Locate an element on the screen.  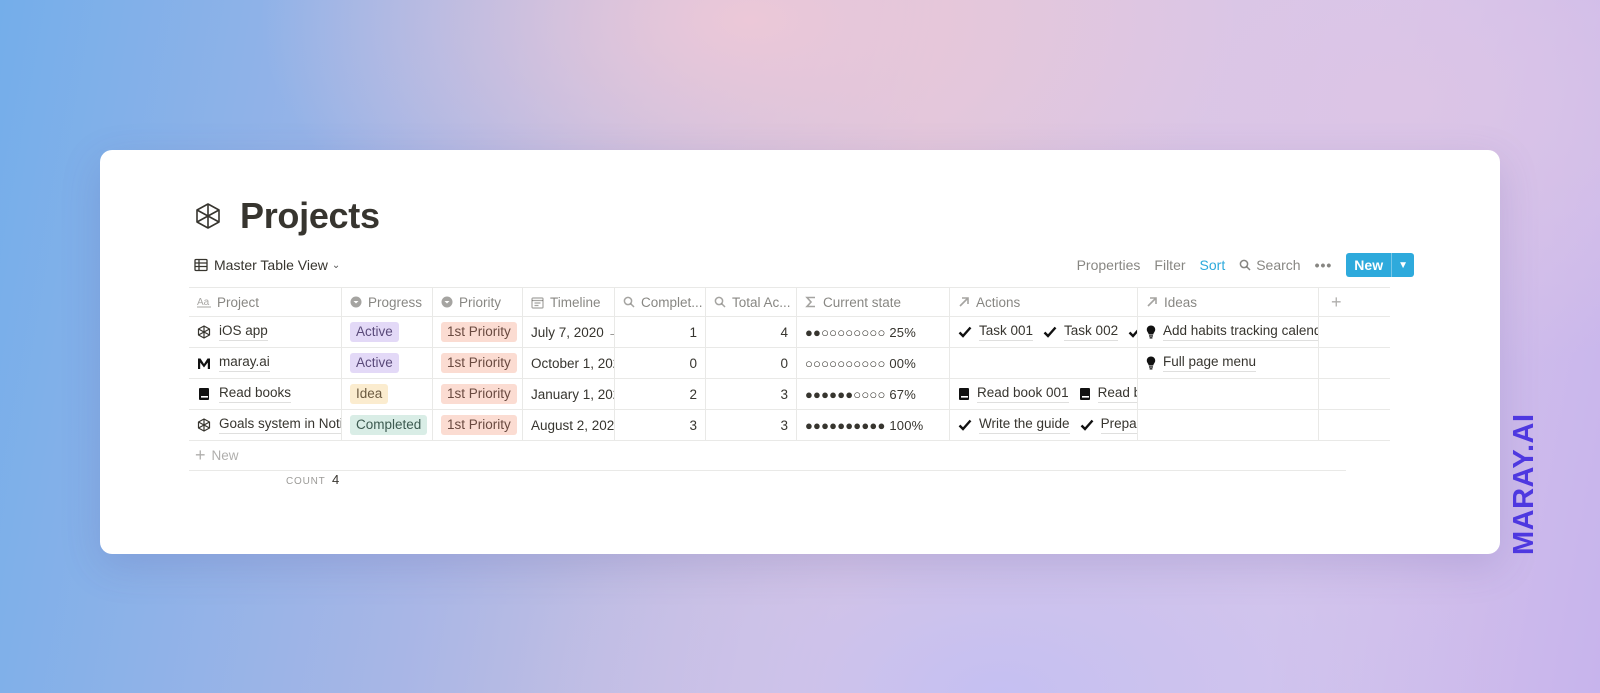
ideas-cell: Full page menu is located at coordinates (1228, 363).